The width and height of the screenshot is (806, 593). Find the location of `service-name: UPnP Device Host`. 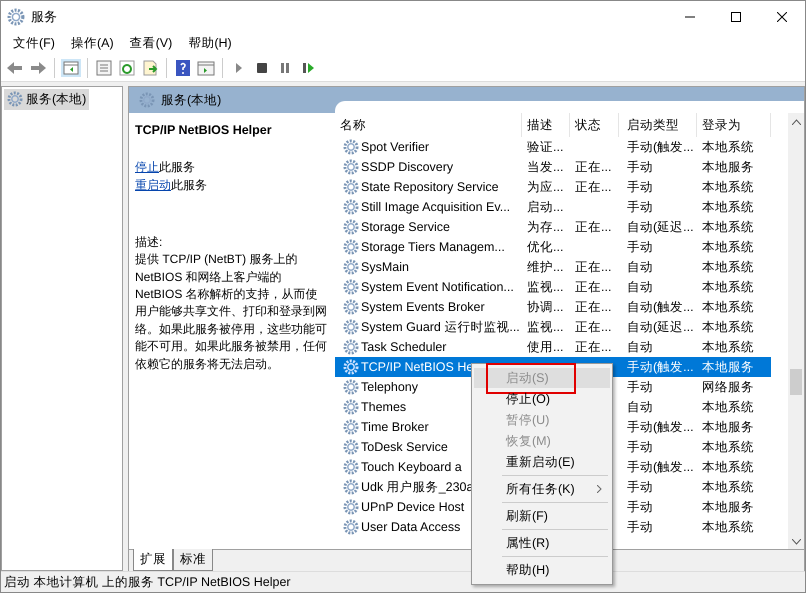

service-name: UPnP Device Host is located at coordinates (412, 507).